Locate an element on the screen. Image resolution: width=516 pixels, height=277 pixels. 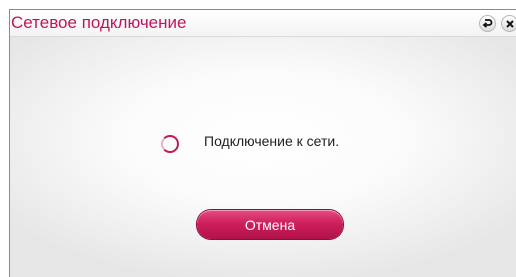
close-button is located at coordinates (508, 23).